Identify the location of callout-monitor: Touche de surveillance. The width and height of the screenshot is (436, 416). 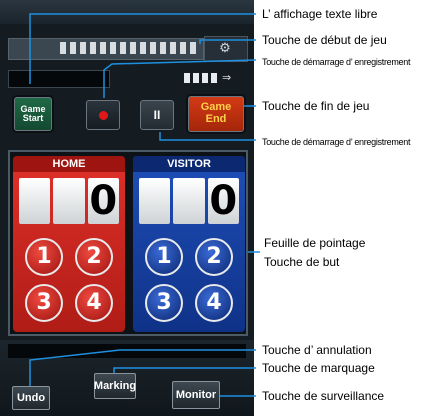
(323, 396).